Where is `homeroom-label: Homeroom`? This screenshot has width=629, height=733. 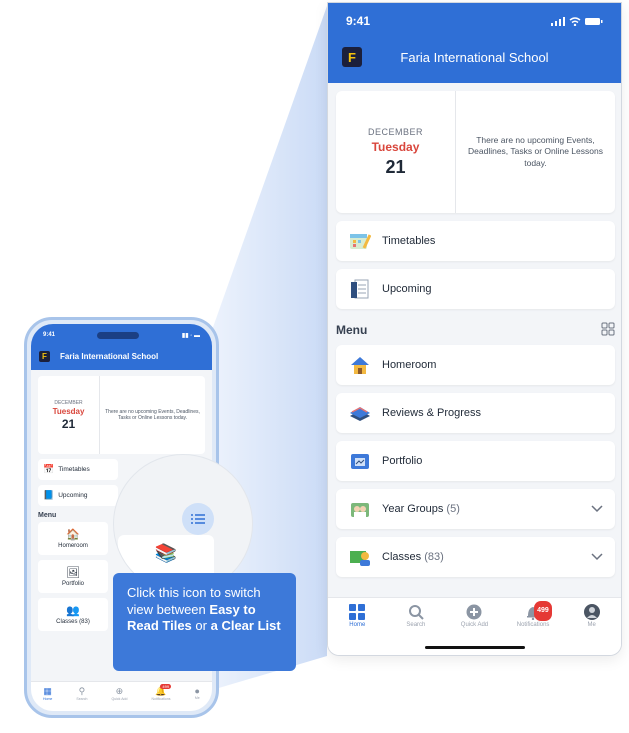 homeroom-label: Homeroom is located at coordinates (409, 365).